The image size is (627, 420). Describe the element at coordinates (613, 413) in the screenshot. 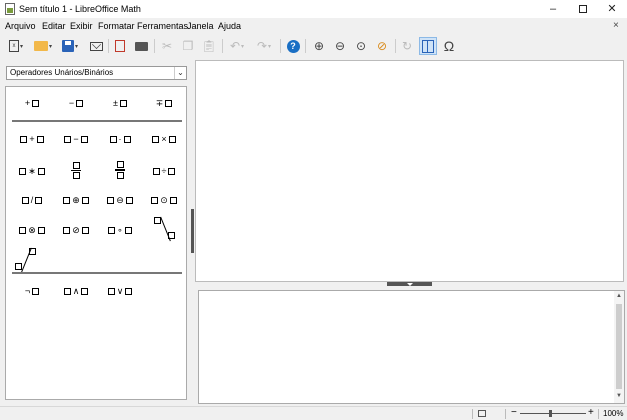

I see `zoom-level: 100%` at that location.